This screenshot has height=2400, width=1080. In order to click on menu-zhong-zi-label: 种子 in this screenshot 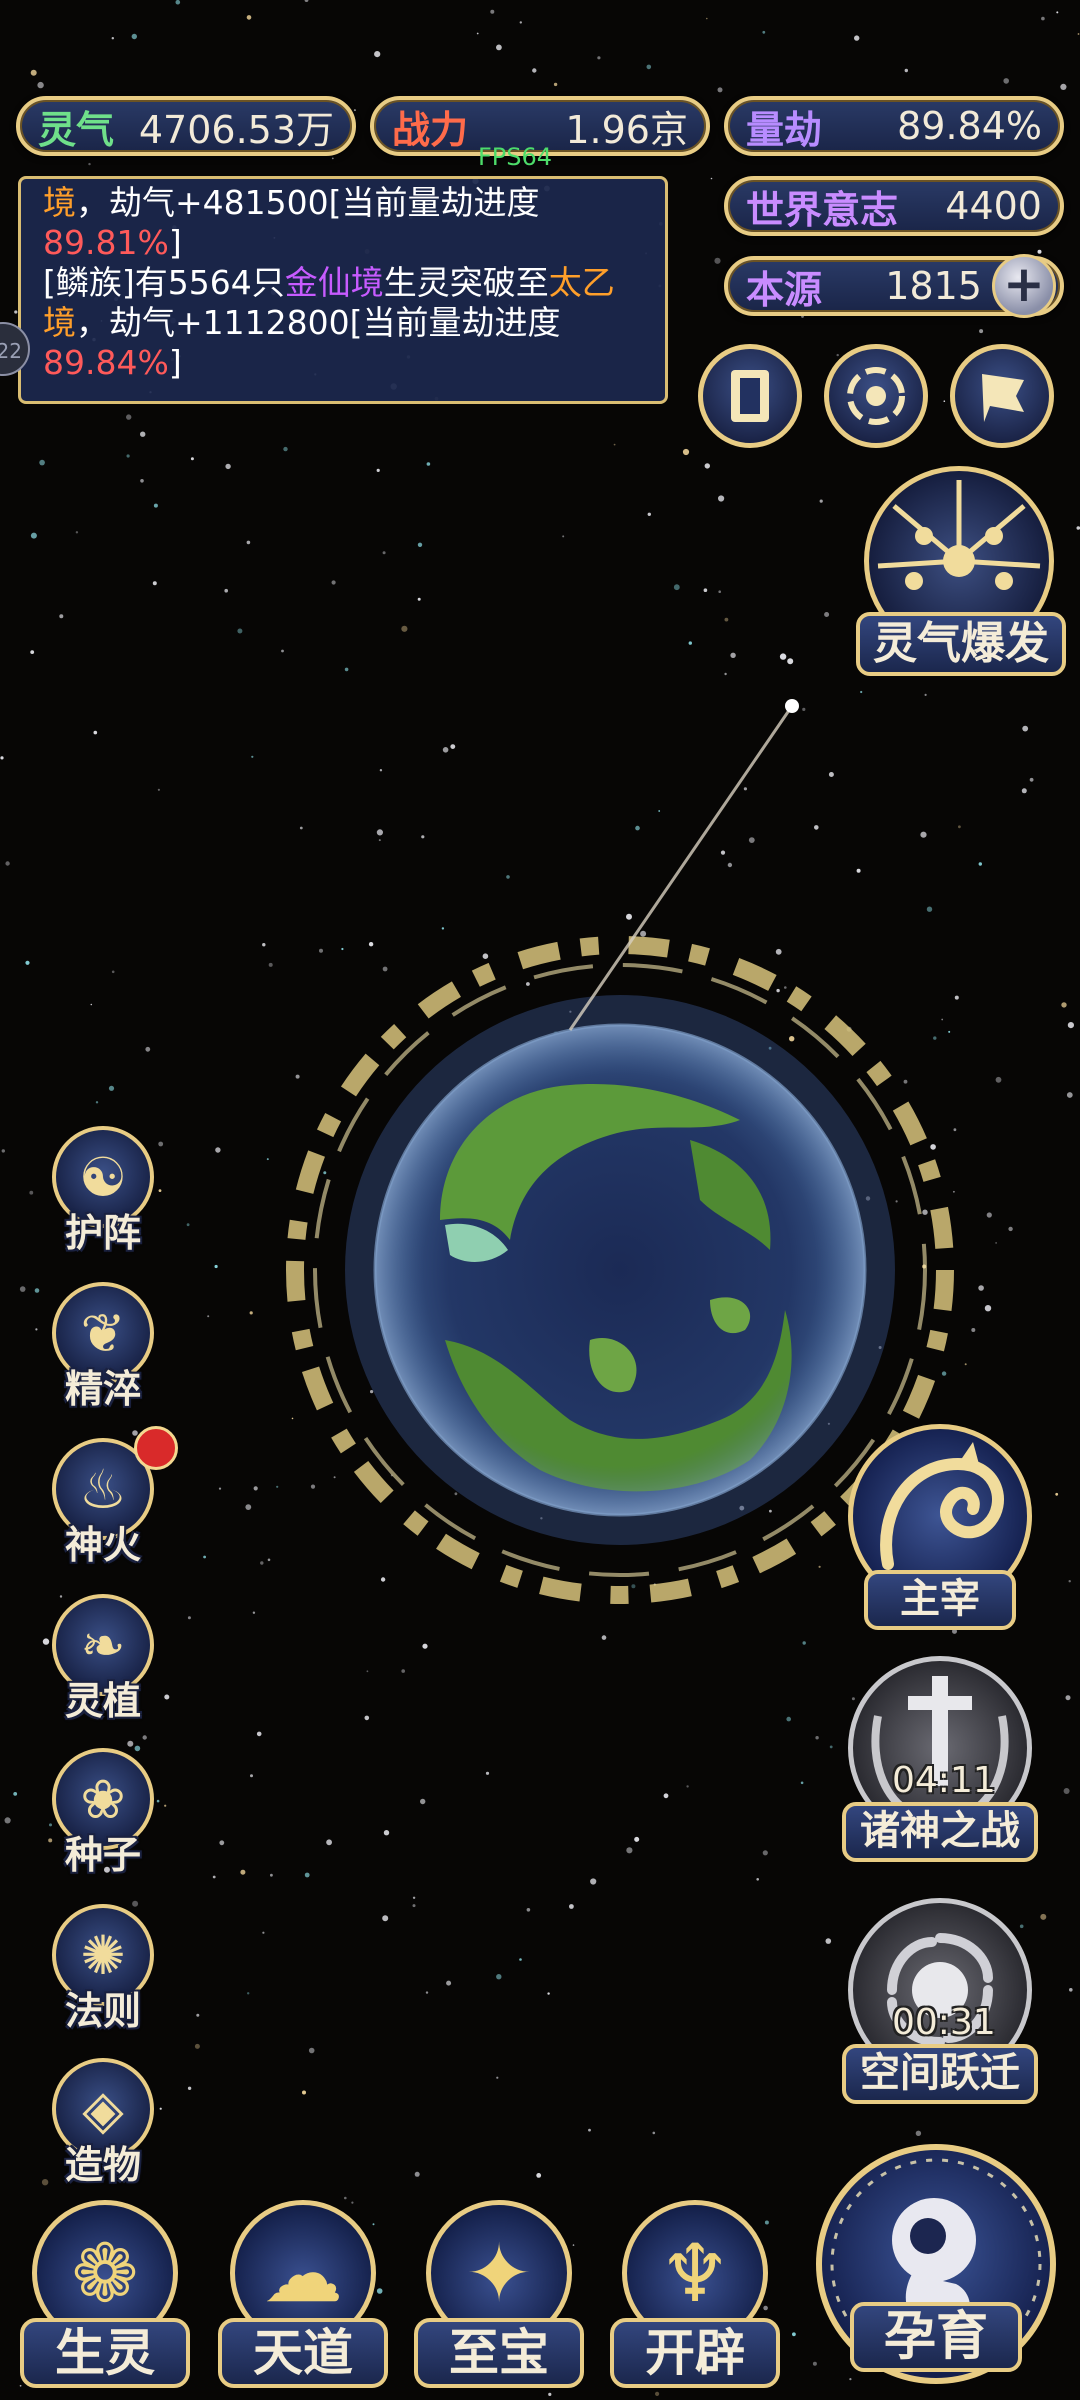, I will do `click(102, 1855)`.